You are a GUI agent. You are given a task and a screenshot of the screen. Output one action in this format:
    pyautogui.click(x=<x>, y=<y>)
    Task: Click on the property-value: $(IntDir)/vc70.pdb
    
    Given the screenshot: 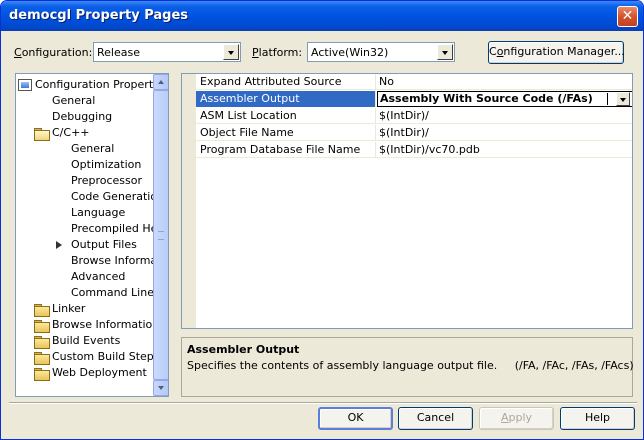 What is the action you would take?
    pyautogui.click(x=504, y=150)
    